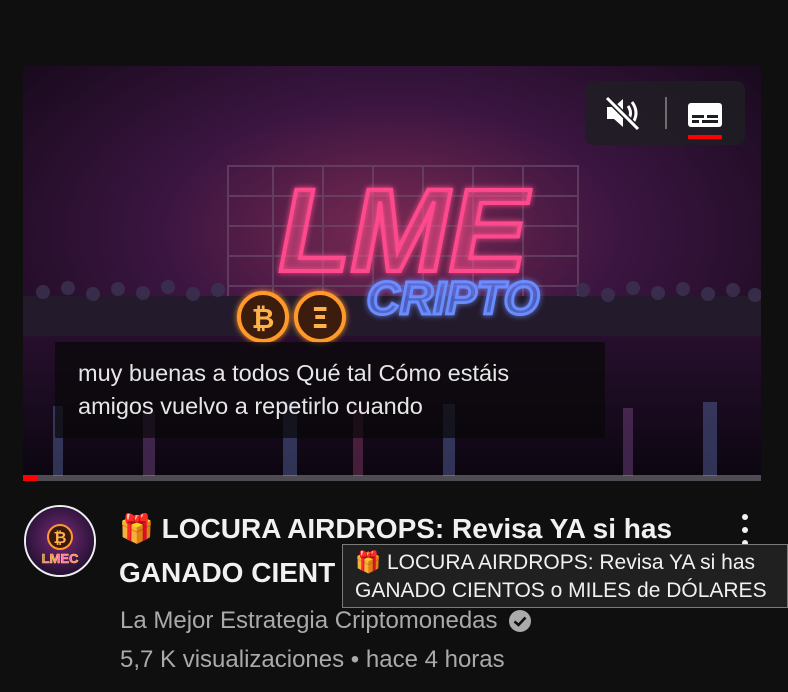 Image resolution: width=788 pixels, height=692 pixels. Describe the element at coordinates (30, 478) in the screenshot. I see `progress-played` at that location.